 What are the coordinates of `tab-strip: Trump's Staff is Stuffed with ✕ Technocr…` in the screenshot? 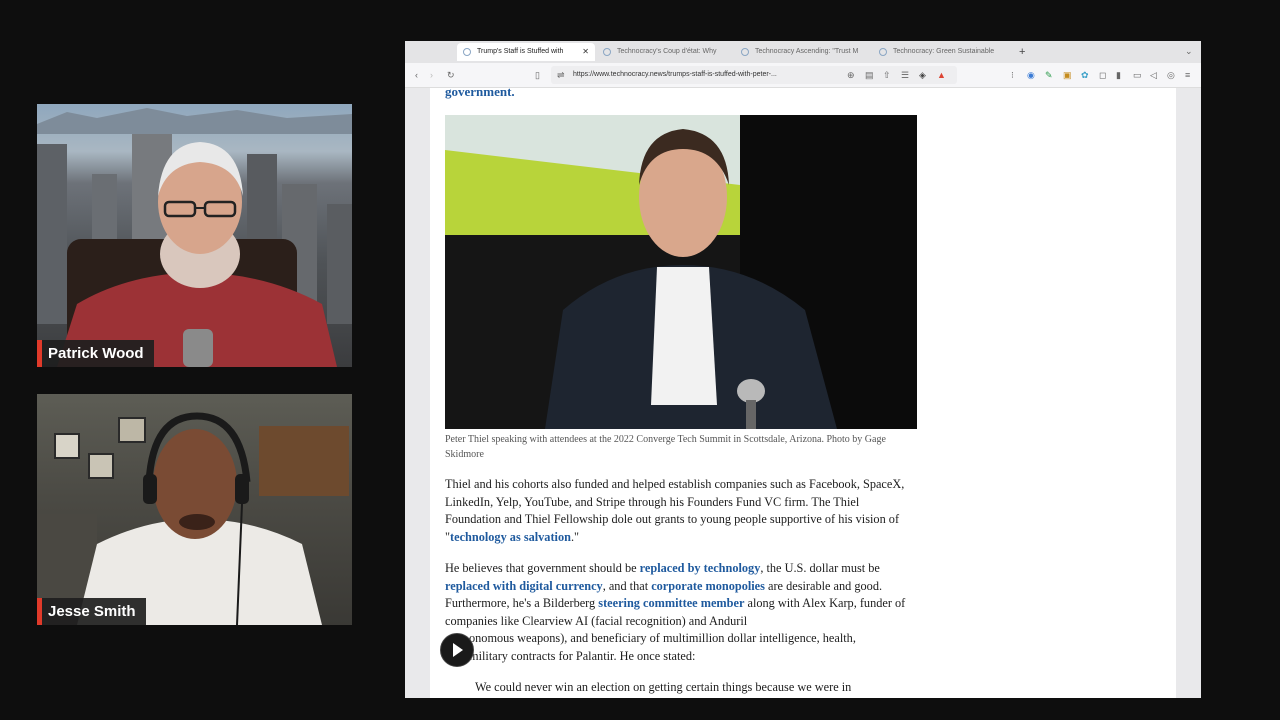 It's located at (803, 52).